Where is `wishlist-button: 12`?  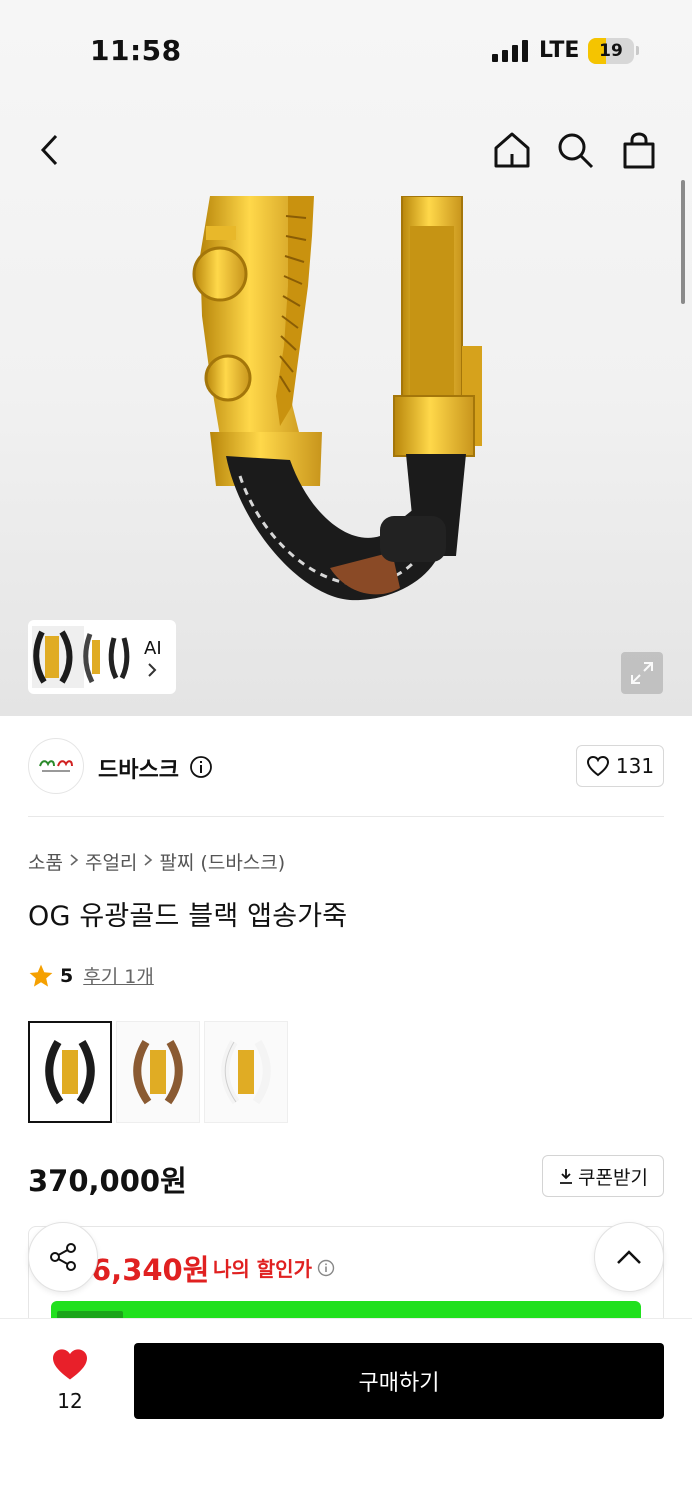 wishlist-button: 12 is located at coordinates (70, 1380).